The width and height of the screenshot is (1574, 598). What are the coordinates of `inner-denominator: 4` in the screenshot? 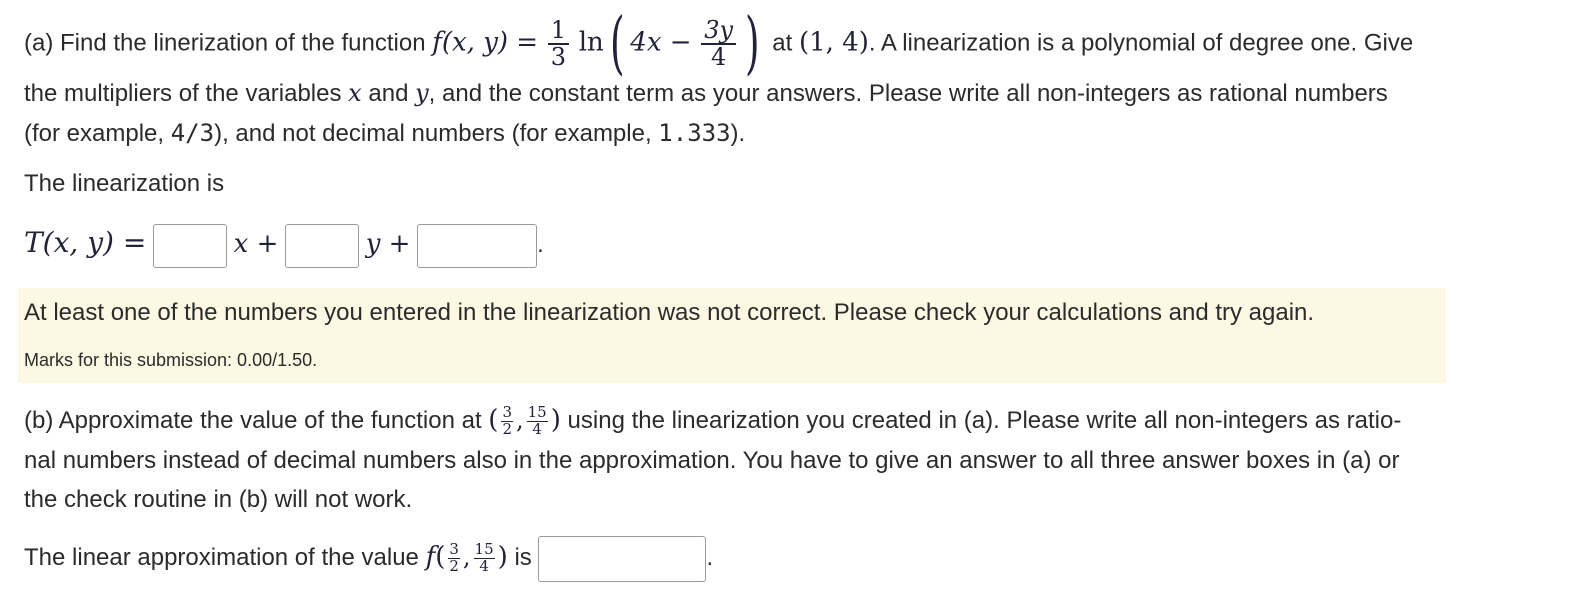 It's located at (719, 57).